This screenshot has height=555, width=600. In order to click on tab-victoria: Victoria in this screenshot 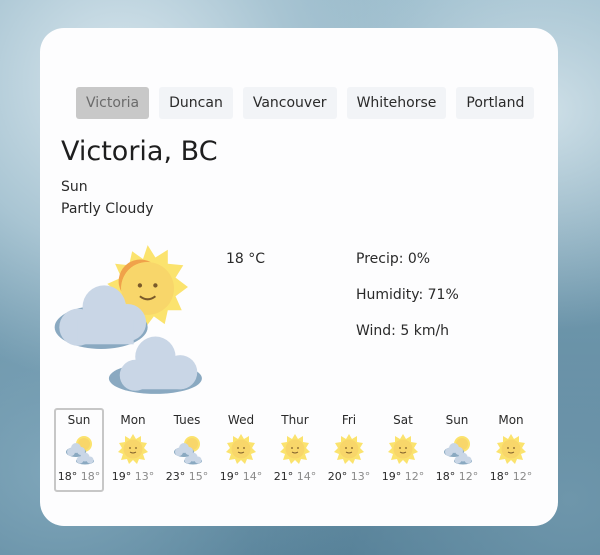, I will do `click(113, 103)`.